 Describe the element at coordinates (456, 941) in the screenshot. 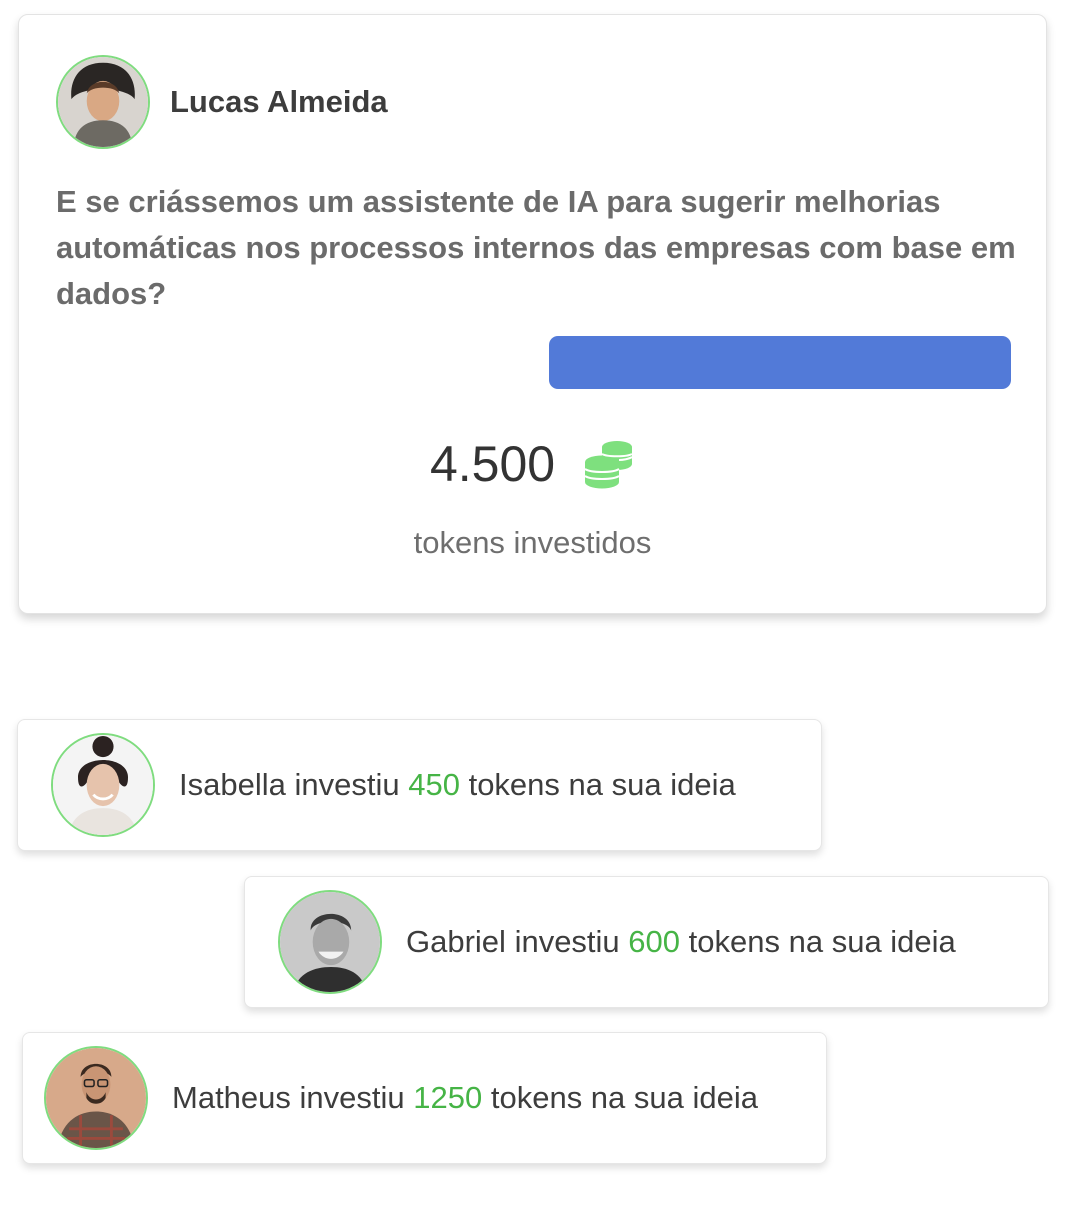

I see `investor-name: Gabriel` at that location.